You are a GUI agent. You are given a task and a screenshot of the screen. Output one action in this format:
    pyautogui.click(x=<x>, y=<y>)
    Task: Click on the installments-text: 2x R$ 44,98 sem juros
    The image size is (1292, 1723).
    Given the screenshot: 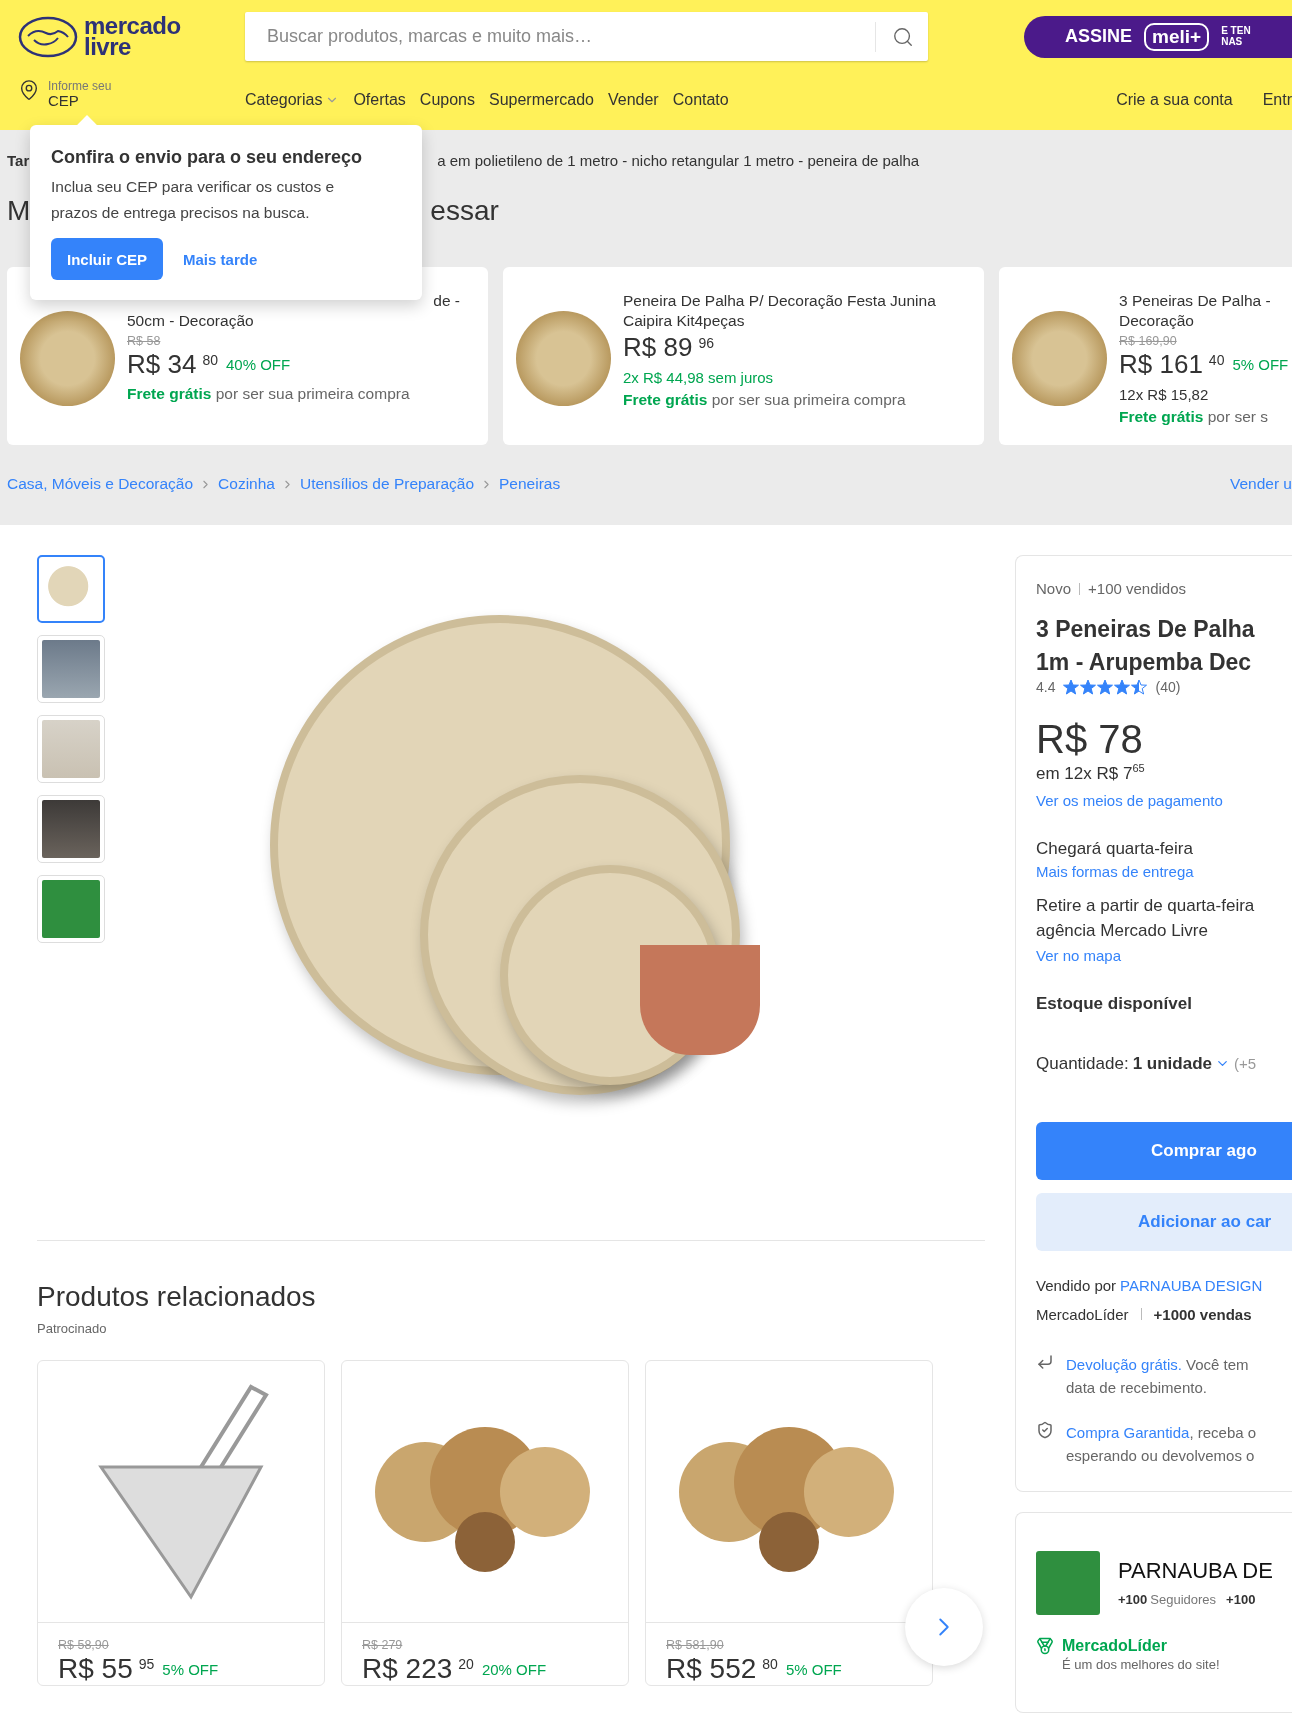 What is the action you would take?
    pyautogui.click(x=699, y=377)
    